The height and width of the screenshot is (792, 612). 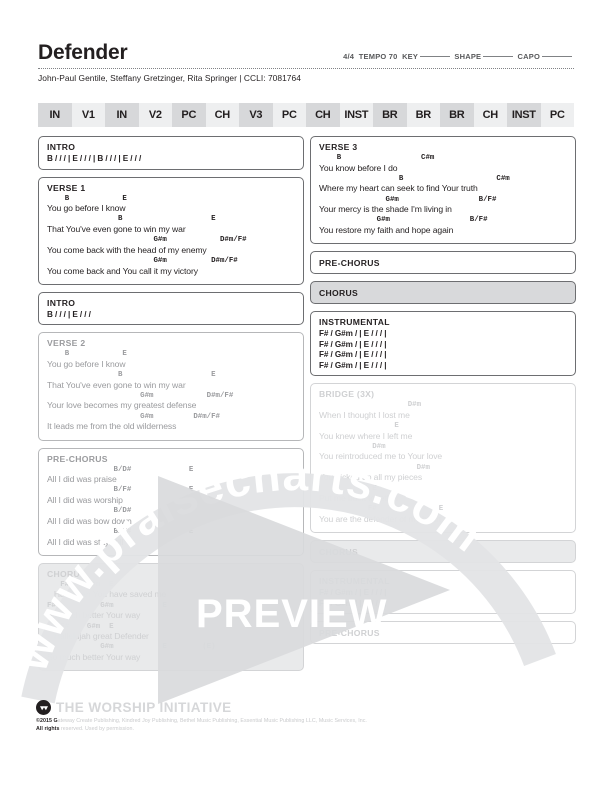 I want to click on section-chorus-right-2: CHORUS, so click(x=443, y=552).